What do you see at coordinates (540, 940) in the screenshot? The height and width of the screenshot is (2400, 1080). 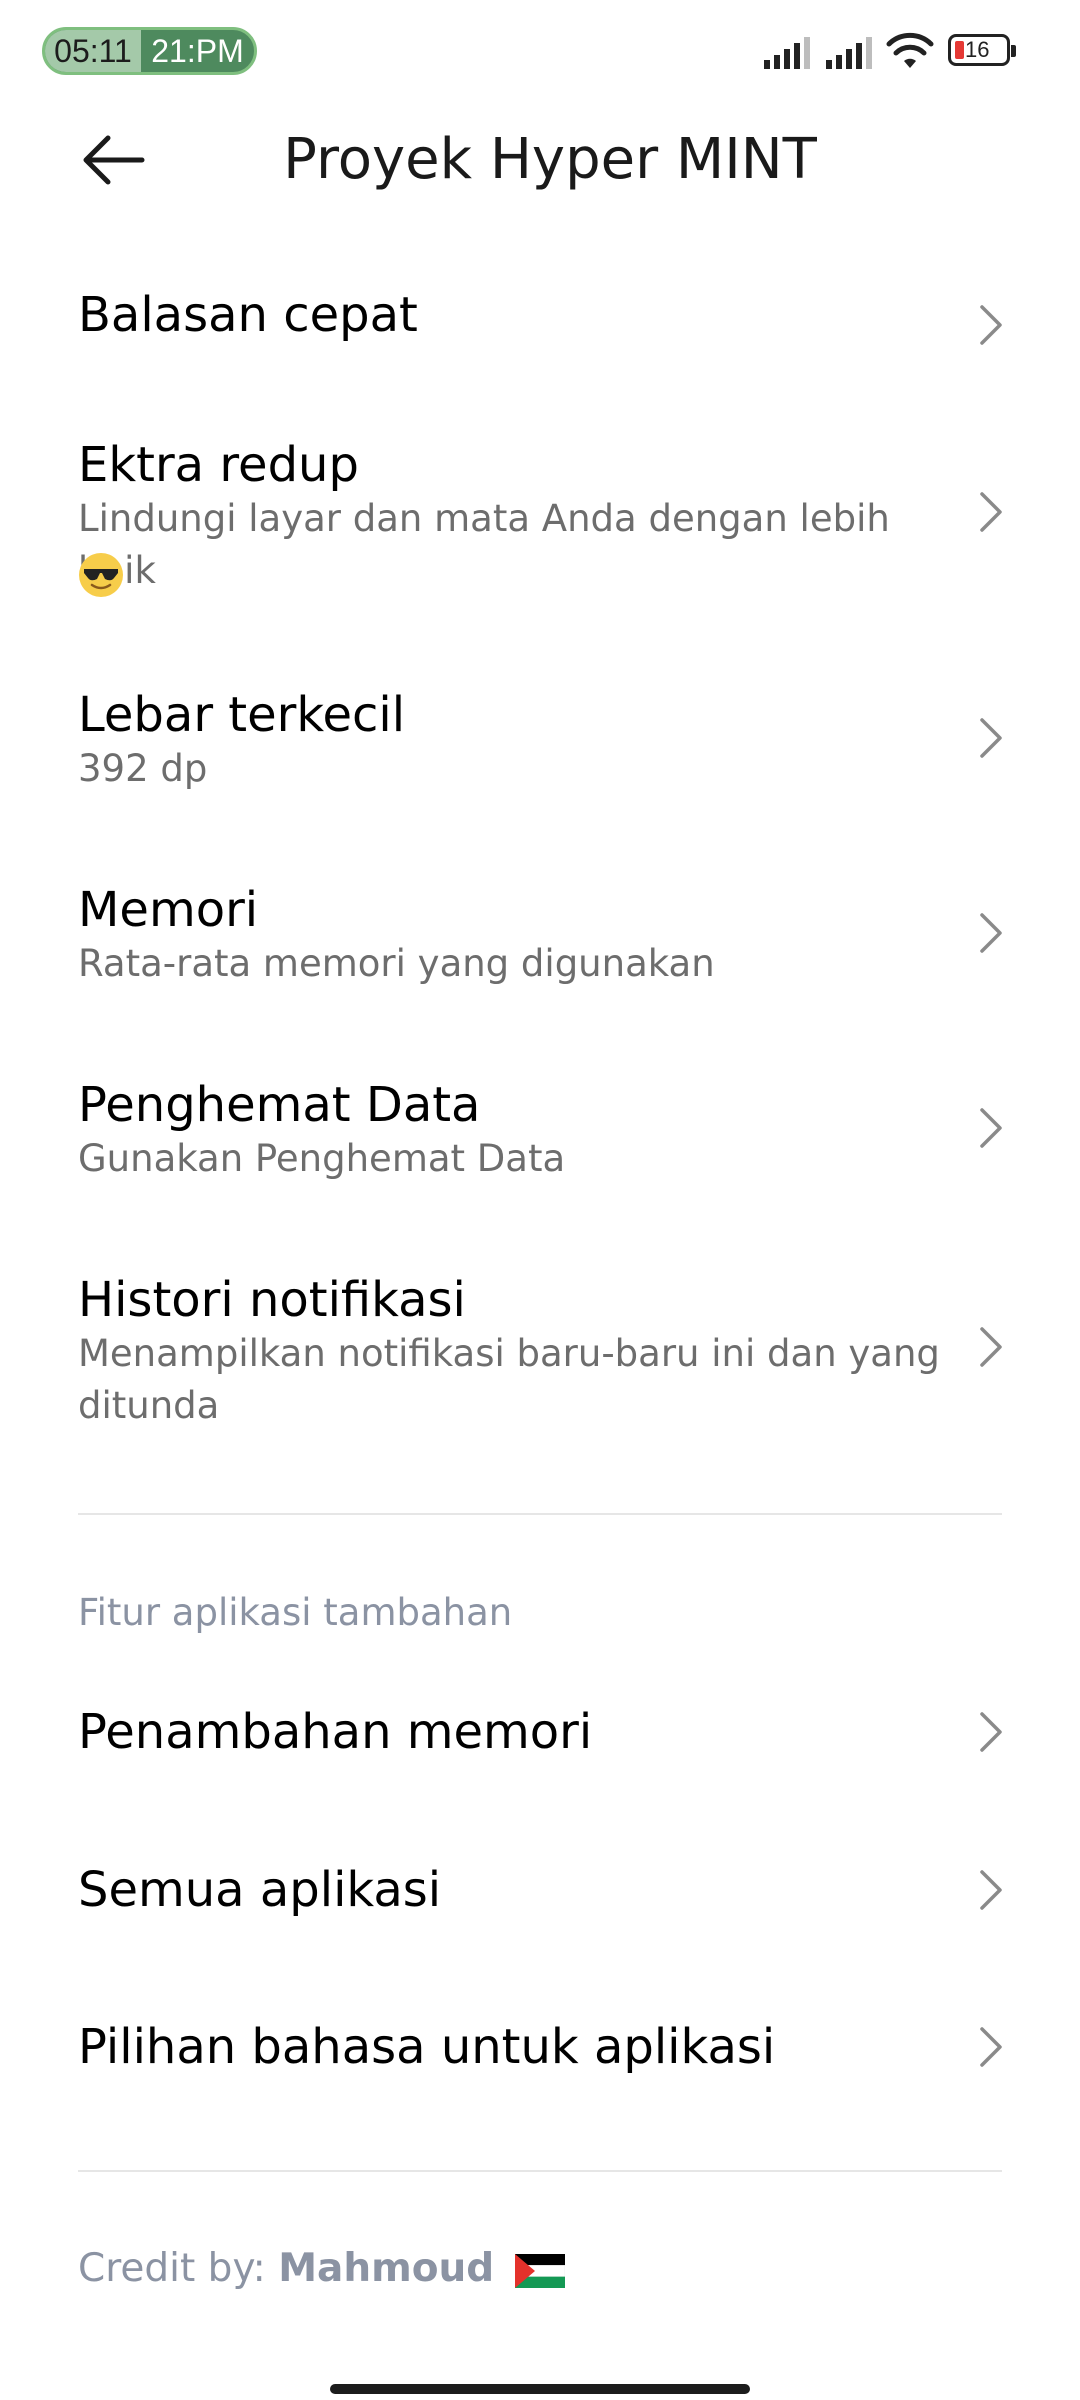 I see `list-item-memori: Memori Rata-rata memori yang digunakan` at bounding box center [540, 940].